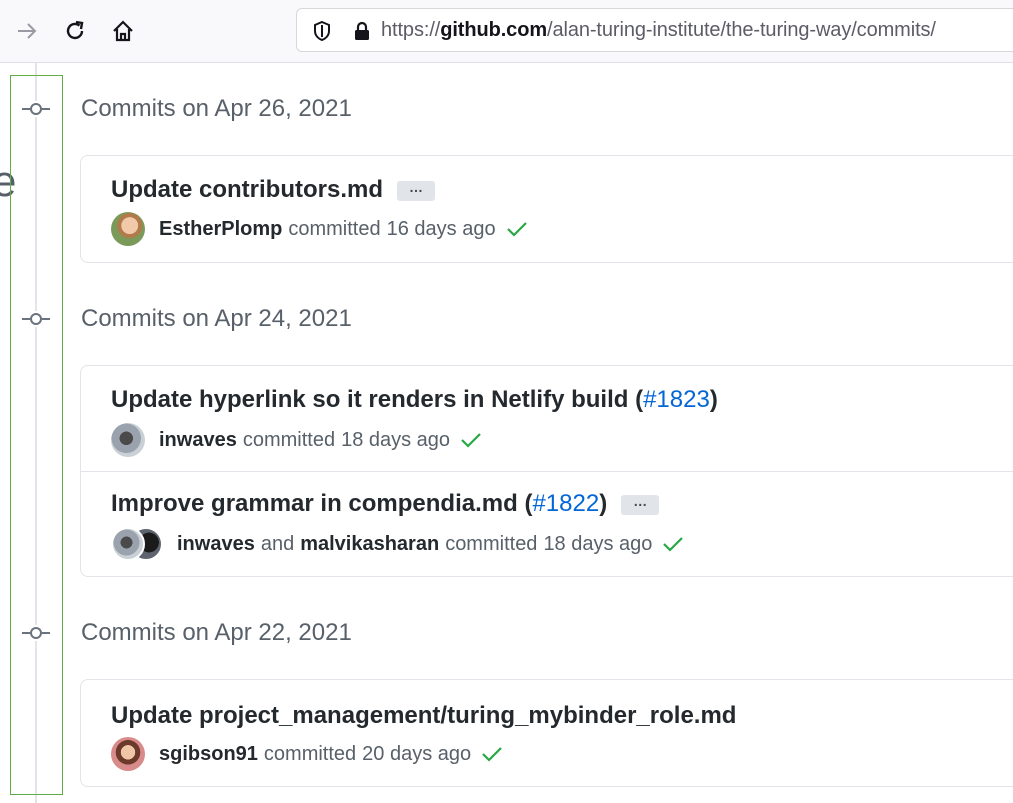 Image resolution: width=1013 pixels, height=803 pixels. Describe the element at coordinates (216, 108) in the screenshot. I see `date-heading: Commits on Apr 26, 2021` at that location.